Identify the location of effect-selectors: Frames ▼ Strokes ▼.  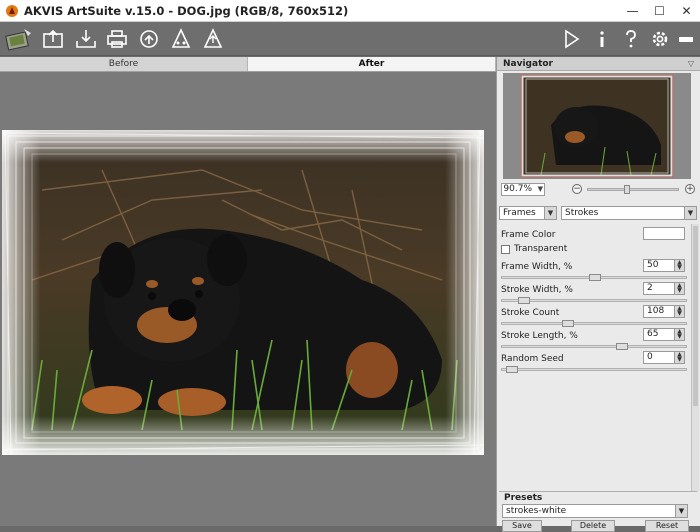
(599, 213).